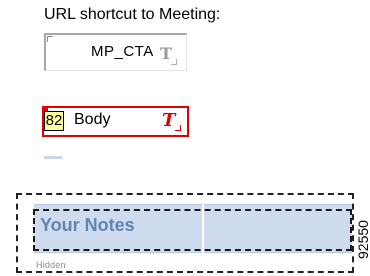 The image size is (370, 276). I want to click on text-field-red-icon: T, so click(172, 120).